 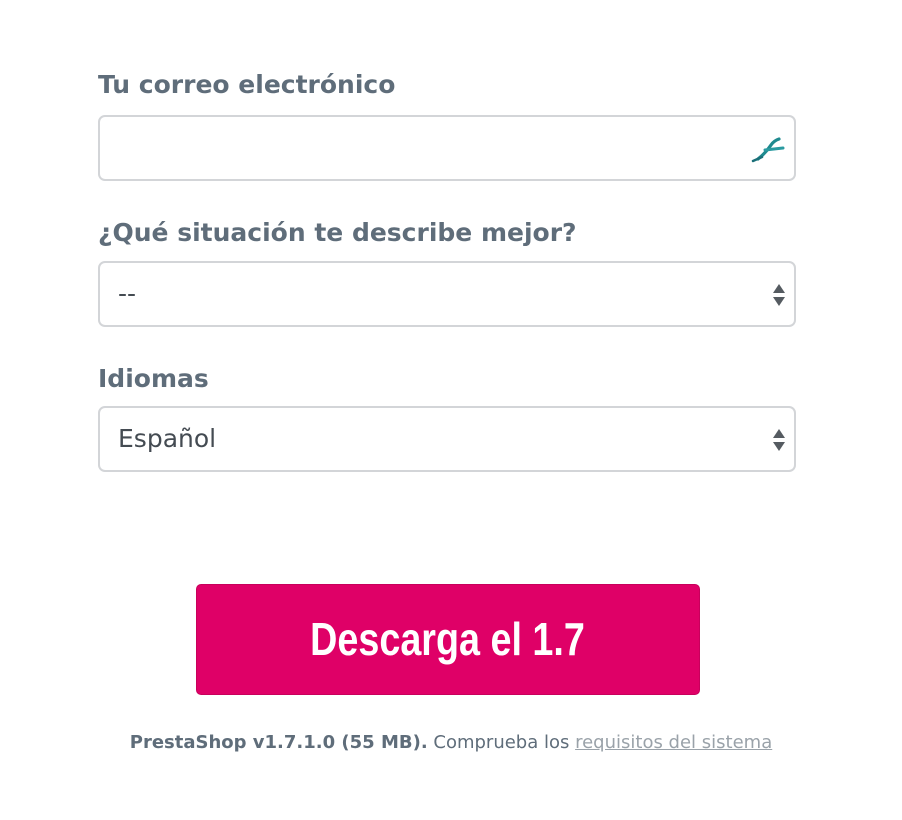 I want to click on situation-select: --, so click(x=447, y=294).